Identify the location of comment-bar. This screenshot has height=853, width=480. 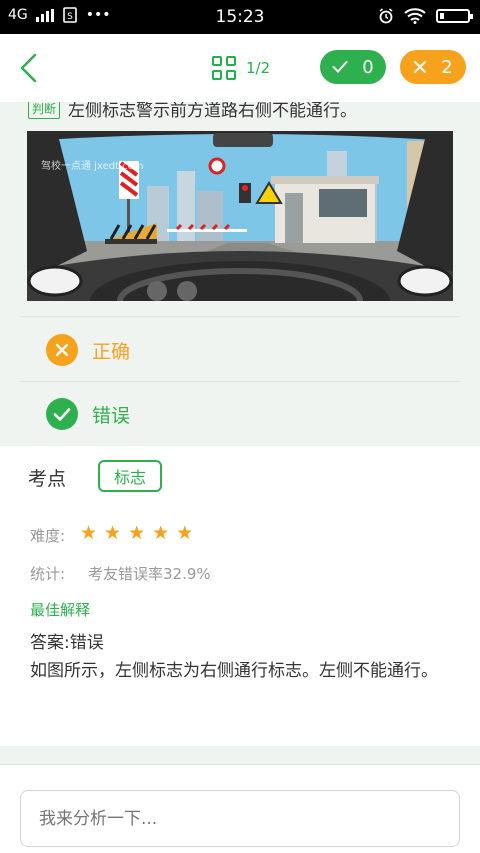
(240, 808).